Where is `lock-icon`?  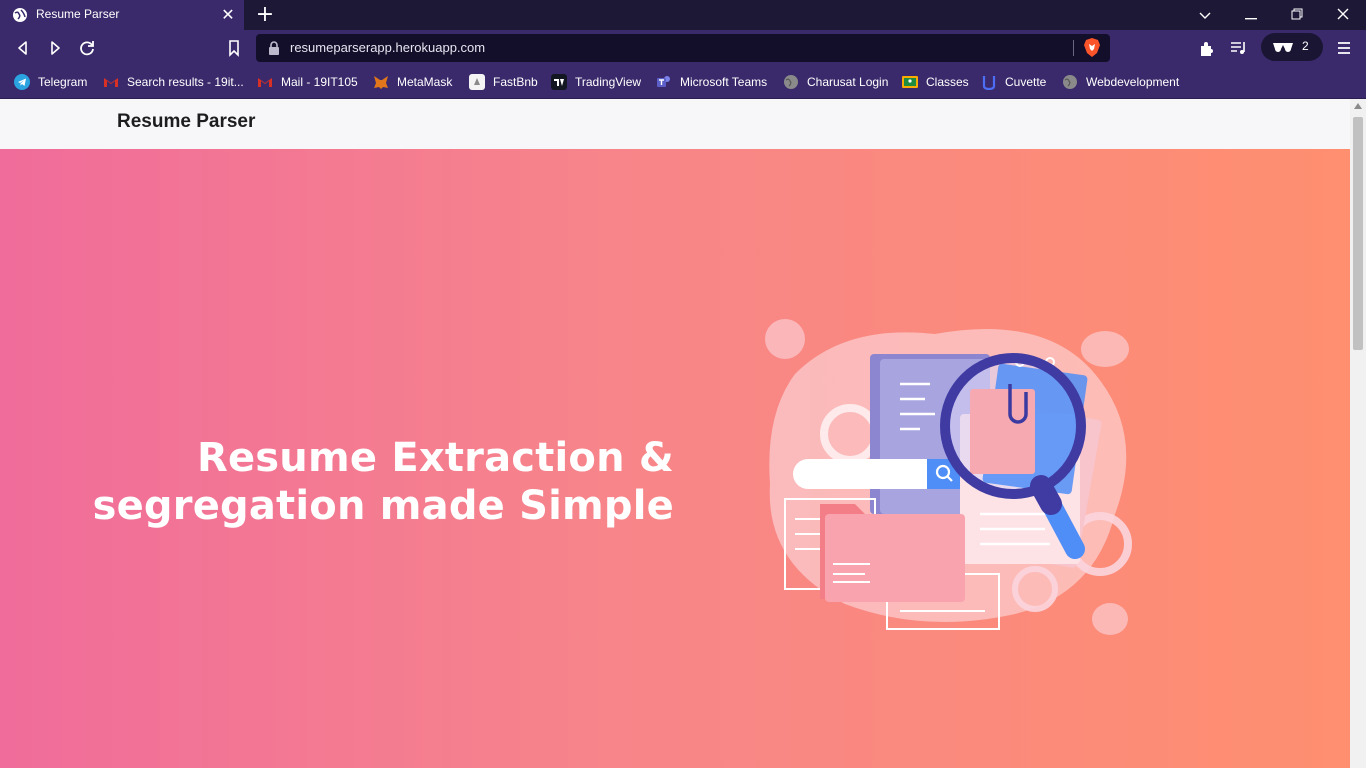 lock-icon is located at coordinates (274, 48).